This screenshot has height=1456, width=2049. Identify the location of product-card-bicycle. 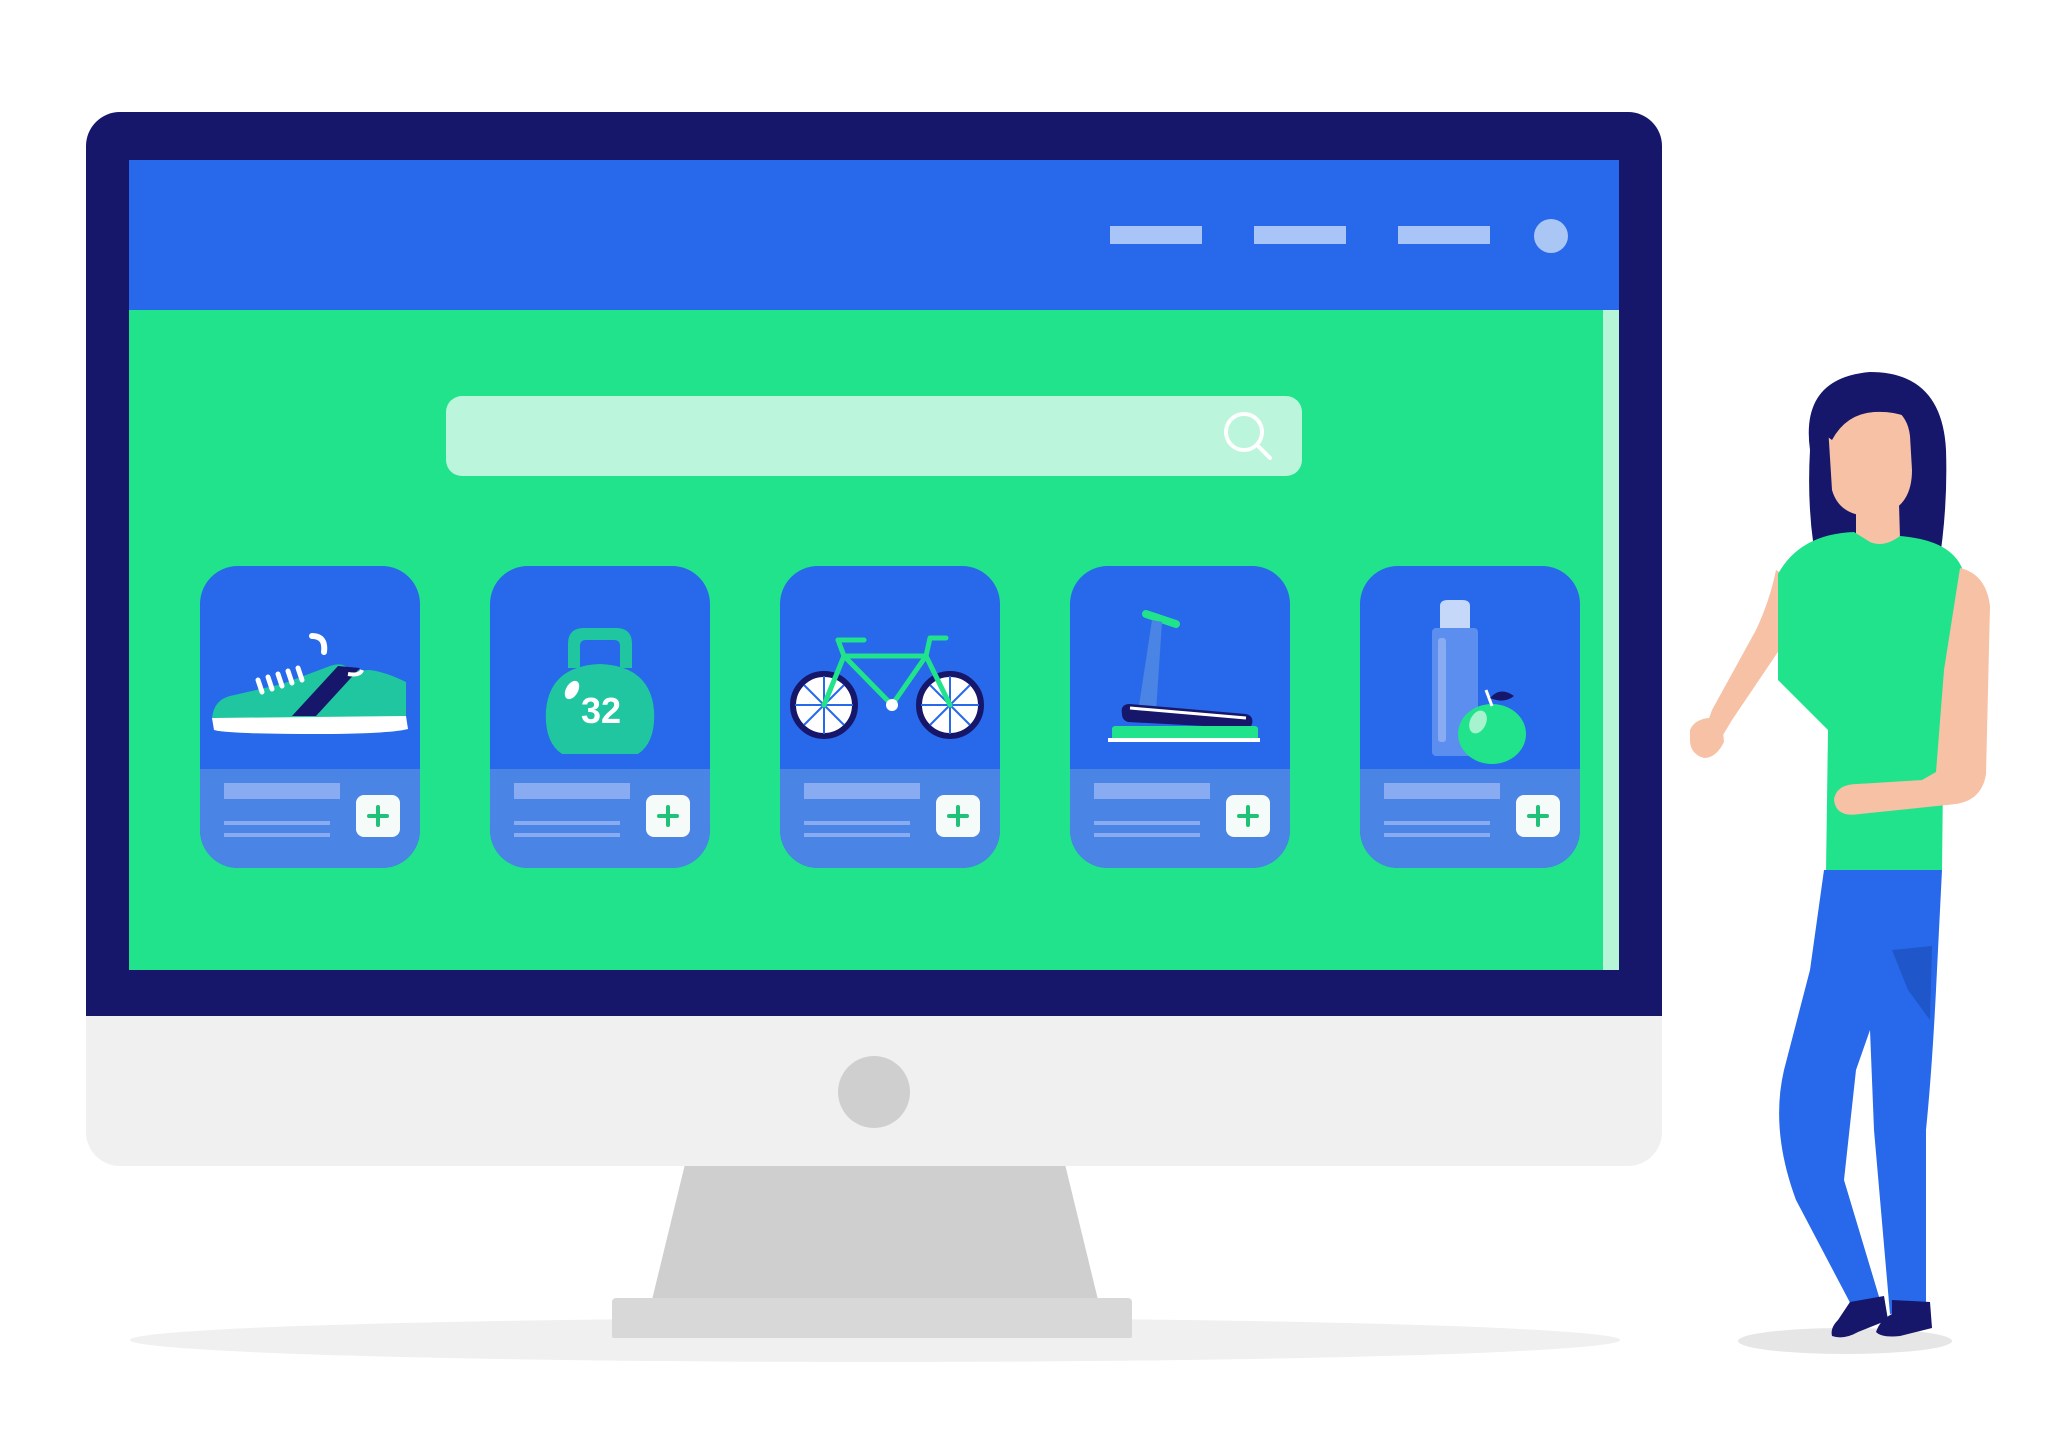
(890, 717).